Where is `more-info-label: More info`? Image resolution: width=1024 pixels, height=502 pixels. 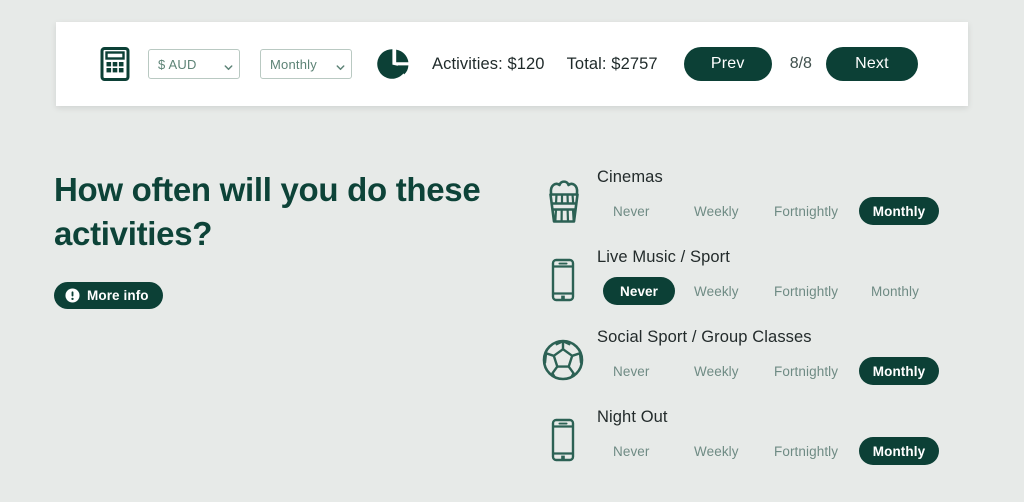
more-info-label: More info is located at coordinates (118, 295).